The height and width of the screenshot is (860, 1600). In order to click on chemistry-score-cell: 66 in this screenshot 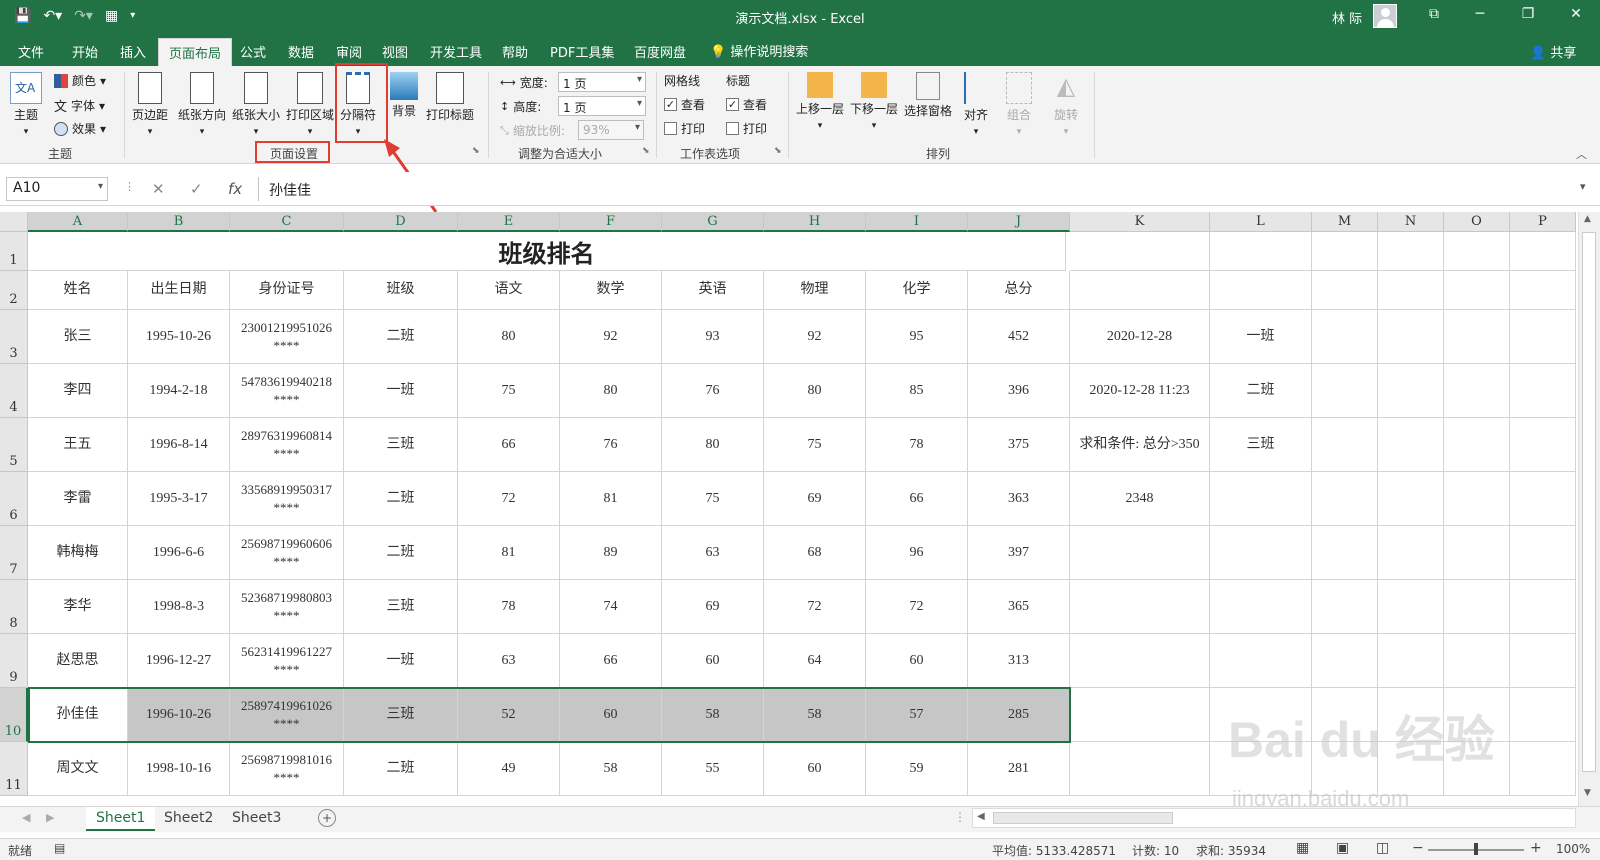, I will do `click(917, 499)`.